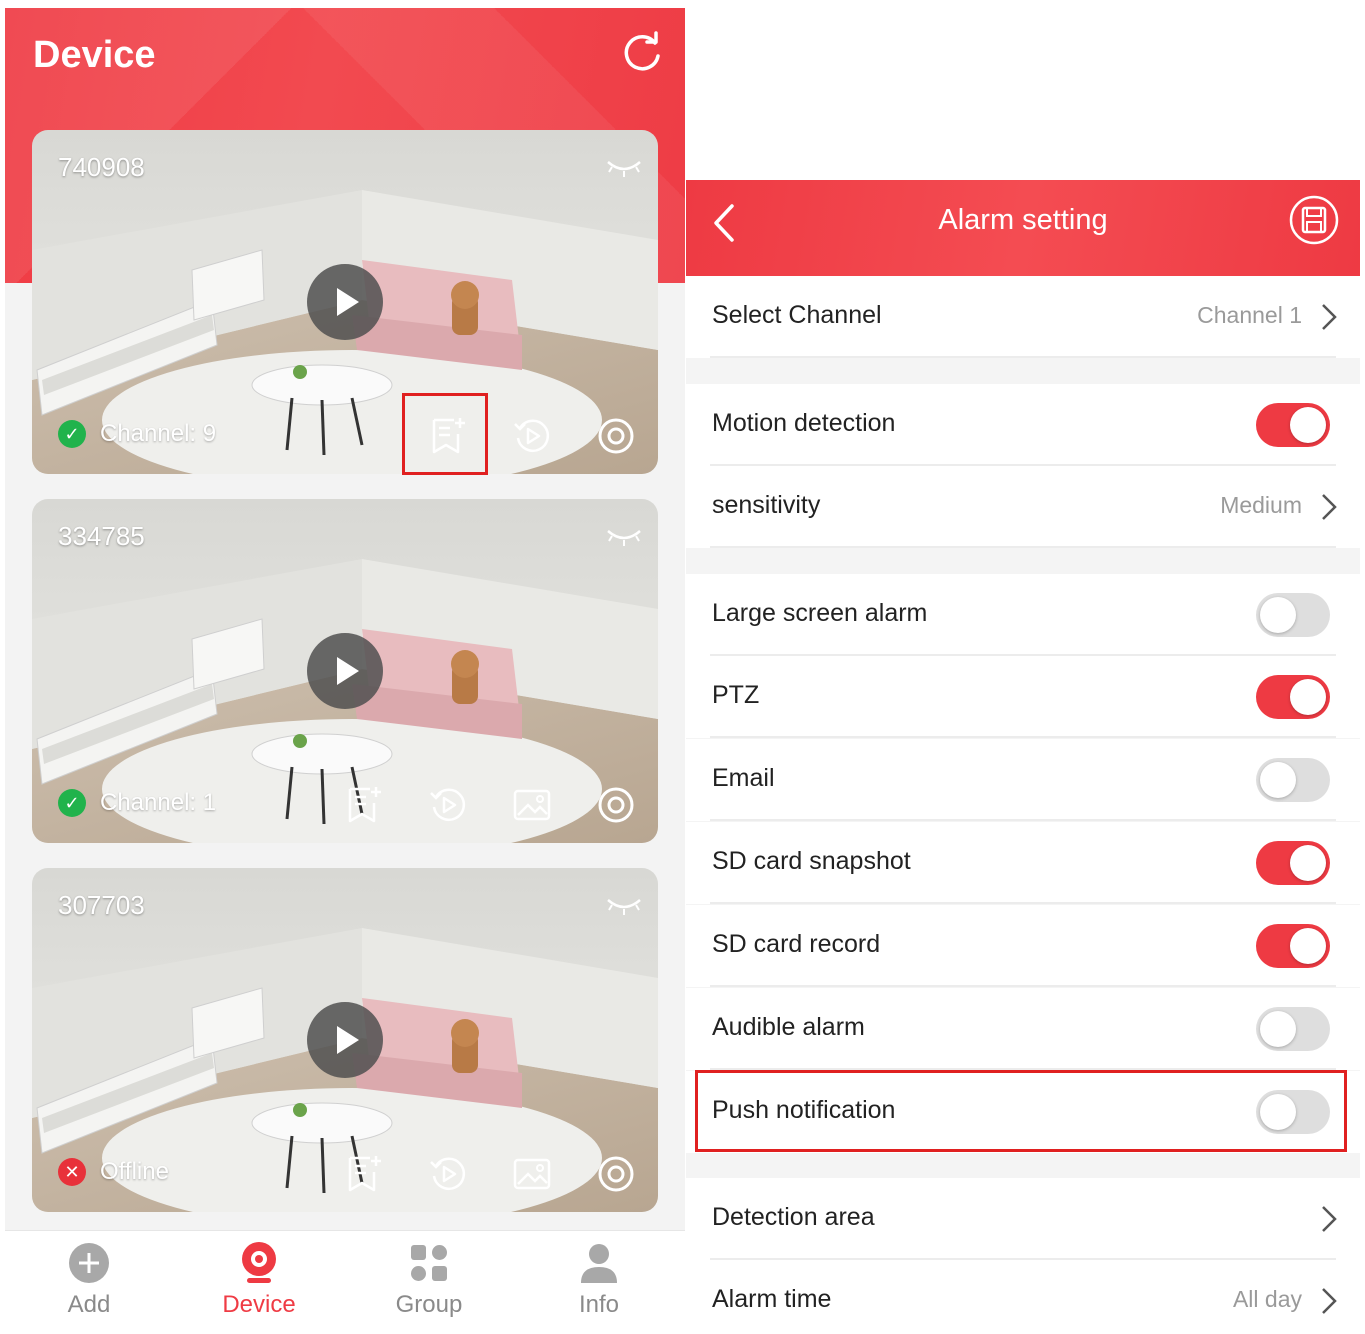  What do you see at coordinates (158, 802) in the screenshot?
I see `channel-label: Channel: 1` at bounding box center [158, 802].